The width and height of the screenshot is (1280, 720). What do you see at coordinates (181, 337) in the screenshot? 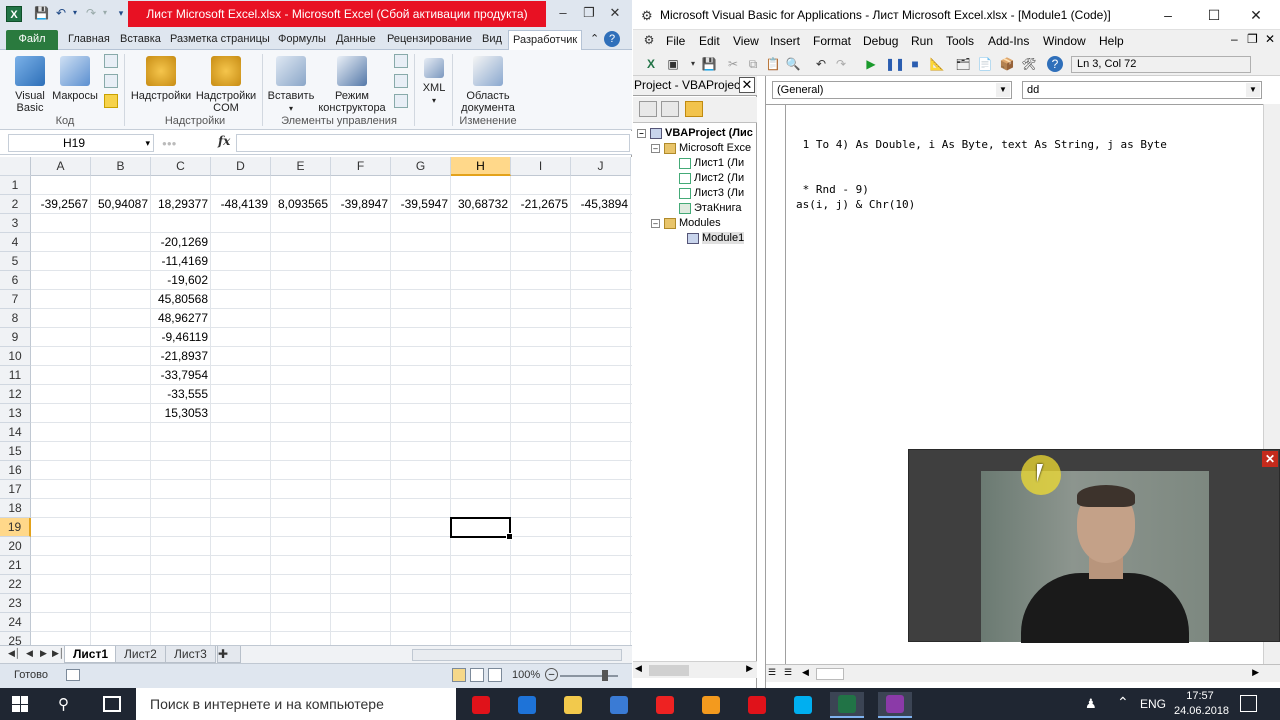
I see `cell-c9: -9,46119` at bounding box center [181, 337].